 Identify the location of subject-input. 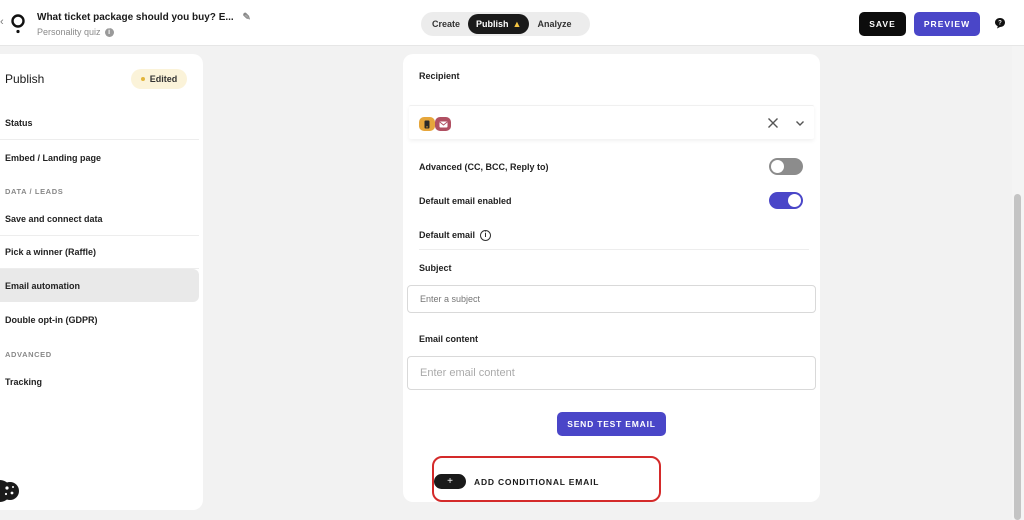
(611, 299).